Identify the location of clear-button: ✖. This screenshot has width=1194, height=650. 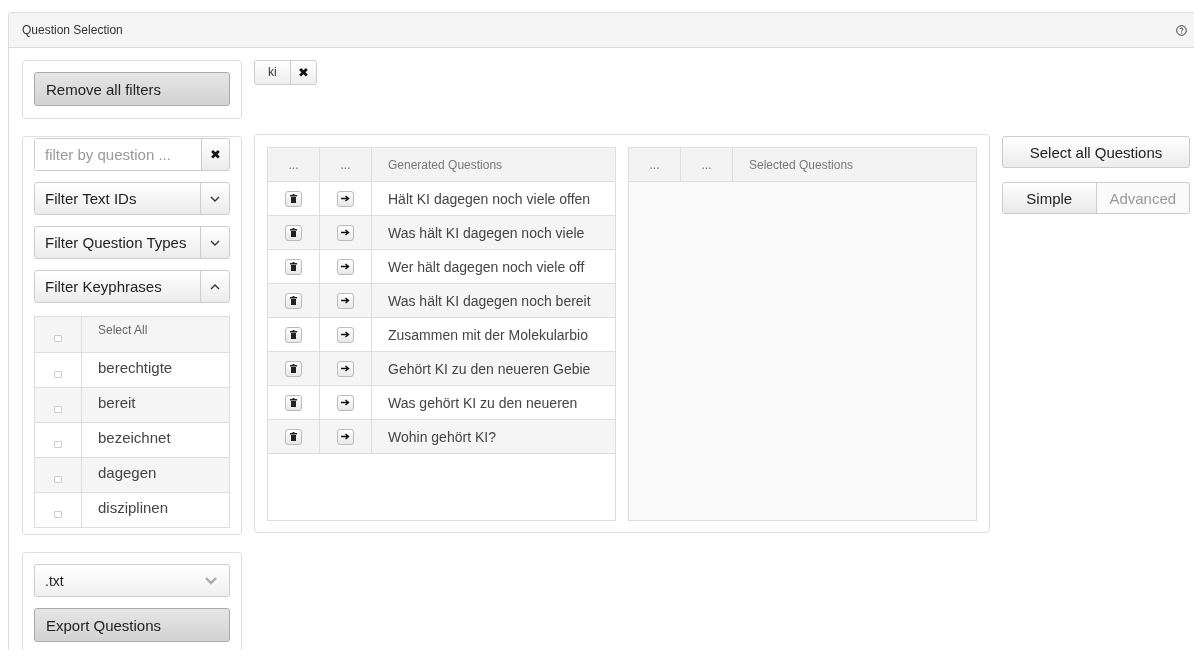
(215, 154).